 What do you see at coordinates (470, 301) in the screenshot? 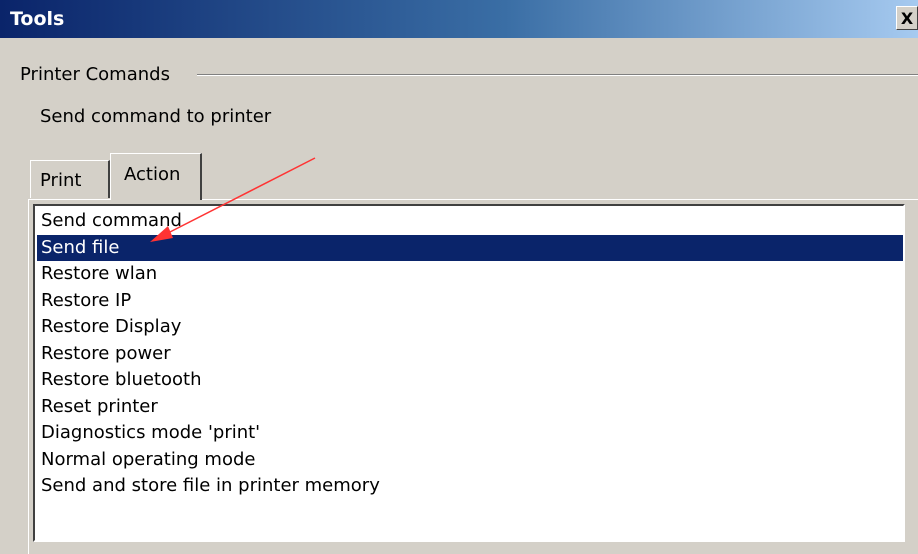
I see `list-item: Restore IP` at bounding box center [470, 301].